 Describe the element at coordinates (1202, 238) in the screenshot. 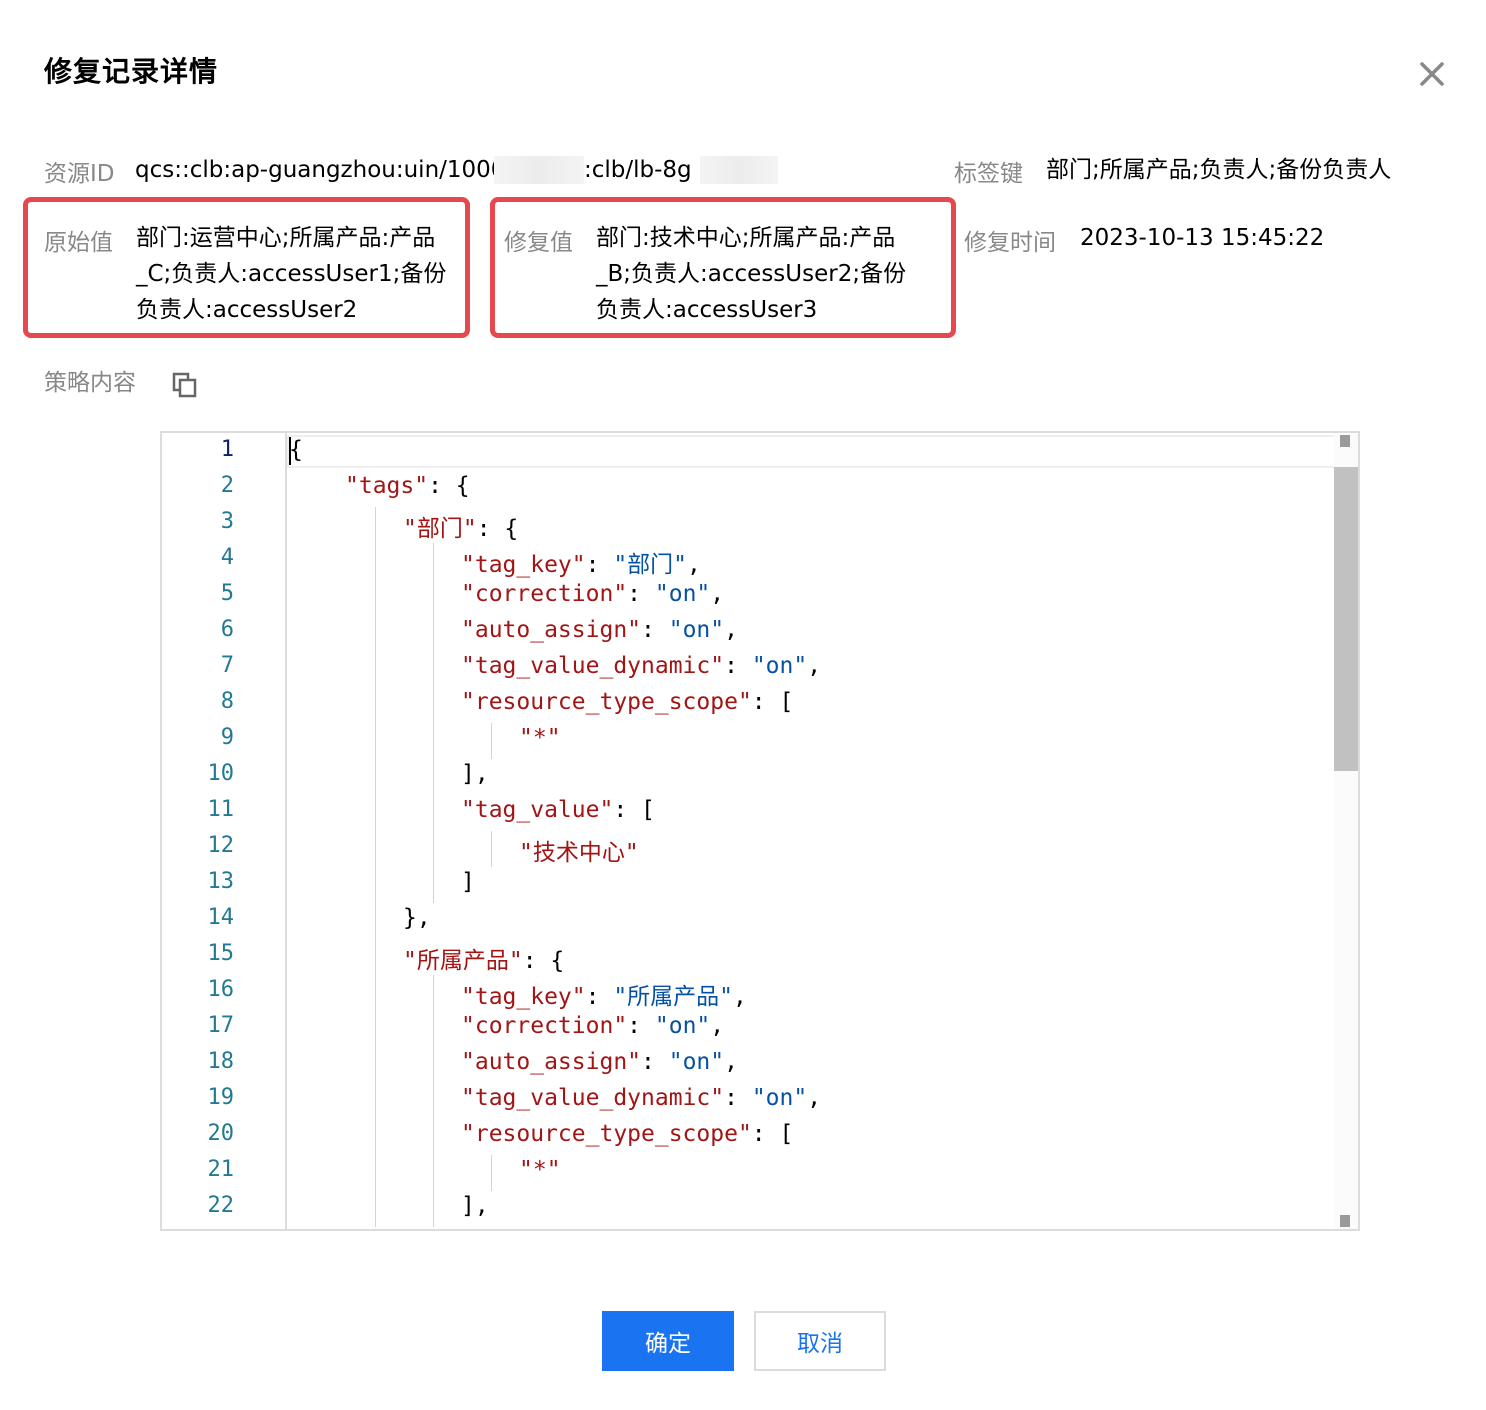

I see `fix-time-value: 2023-10-13 15:45:22` at that location.